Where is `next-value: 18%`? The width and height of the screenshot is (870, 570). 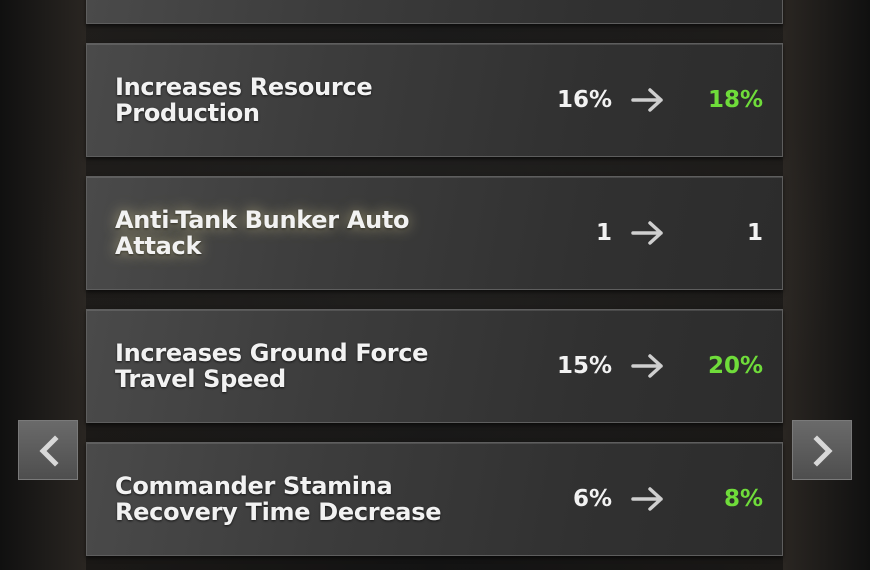
next-value: 18% is located at coordinates (735, 100).